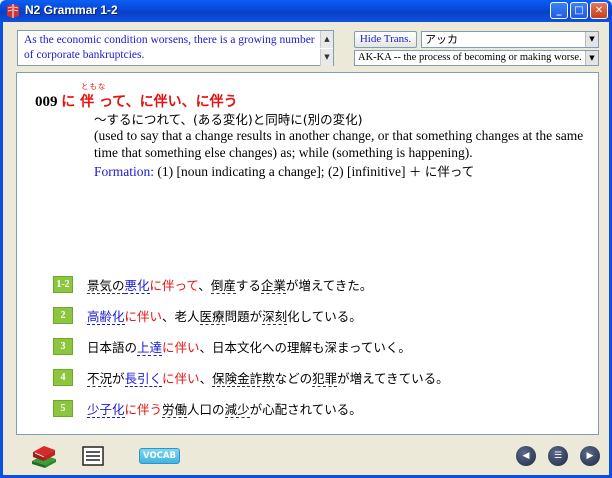  I want to click on sentence-text: が増えてきている。, so click(393, 378).